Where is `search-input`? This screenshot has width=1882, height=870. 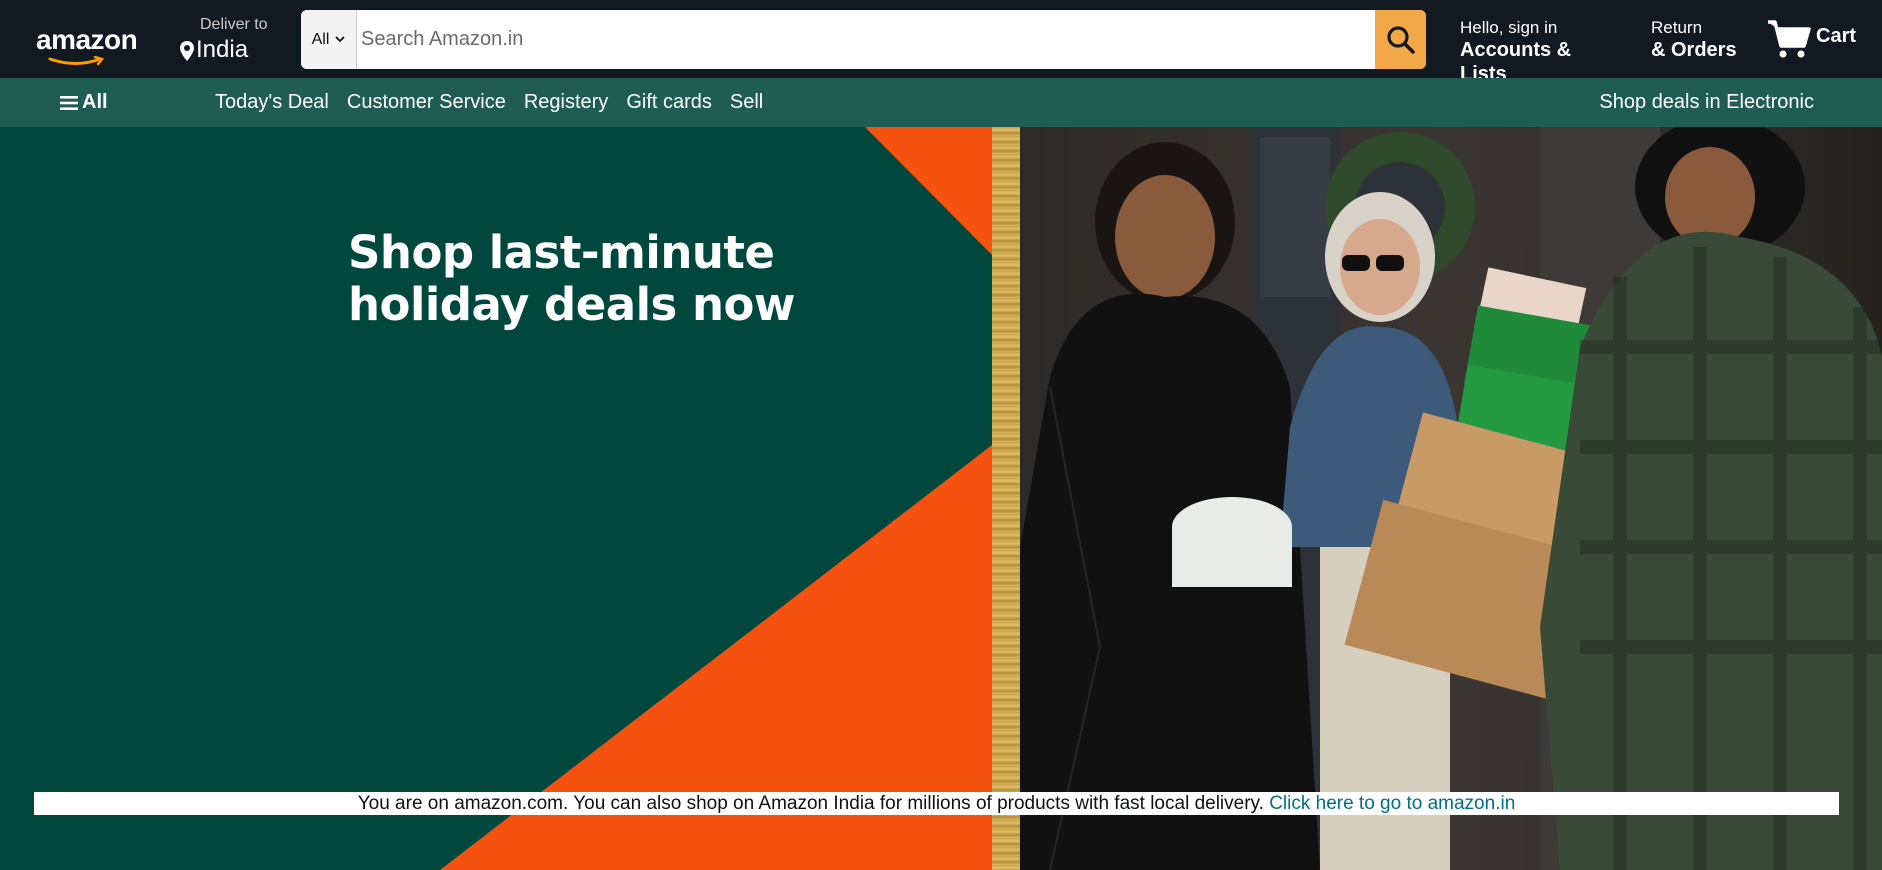
search-input is located at coordinates (866, 39).